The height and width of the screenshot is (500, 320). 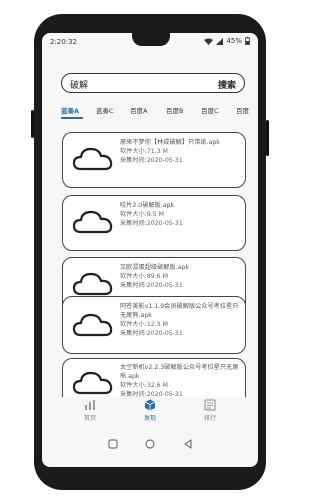 I want to click on result-card: 咬片2.0破解版.apk 软件大小:9.5 M 采集时间:2020-05-31, so click(x=154, y=223).